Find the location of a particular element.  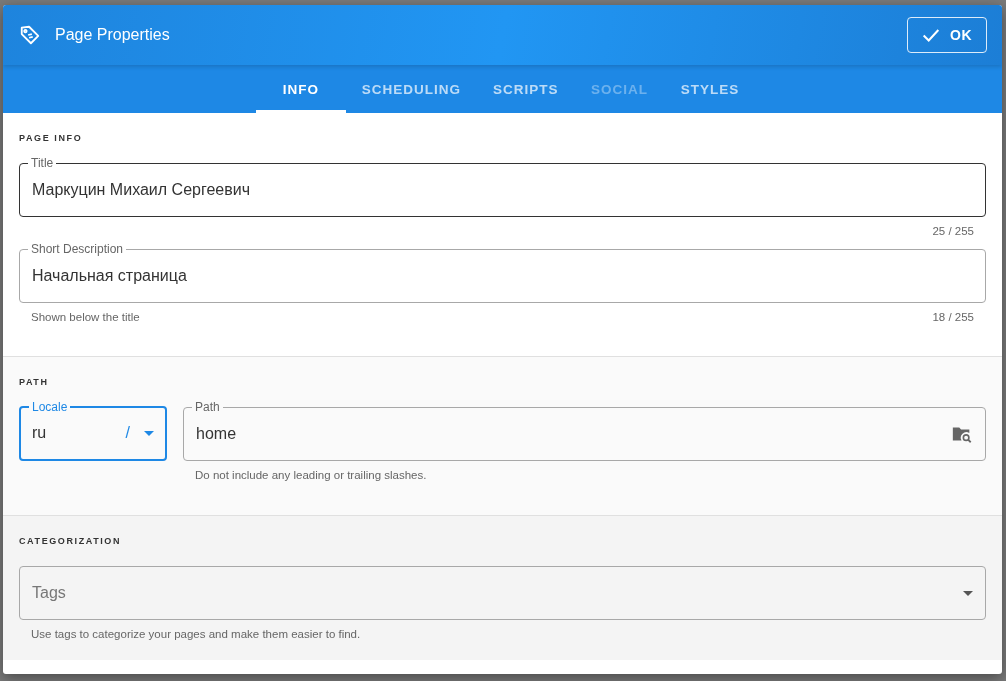

field-label: Short Description is located at coordinates (77, 249).